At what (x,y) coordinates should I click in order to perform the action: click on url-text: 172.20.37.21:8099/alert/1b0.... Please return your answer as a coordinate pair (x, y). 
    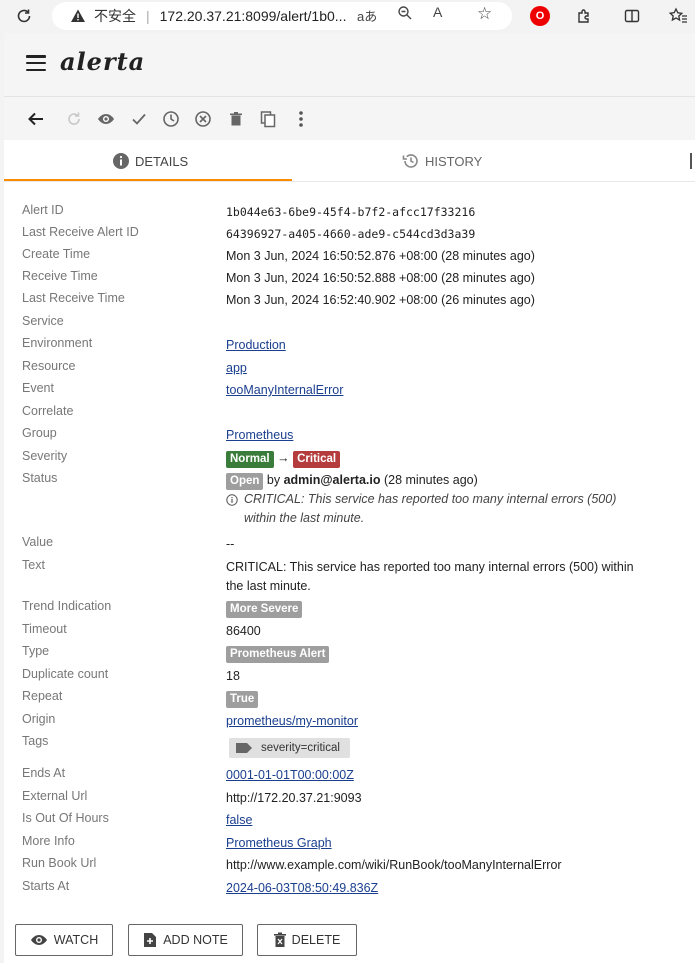
    Looking at the image, I should click on (253, 16).